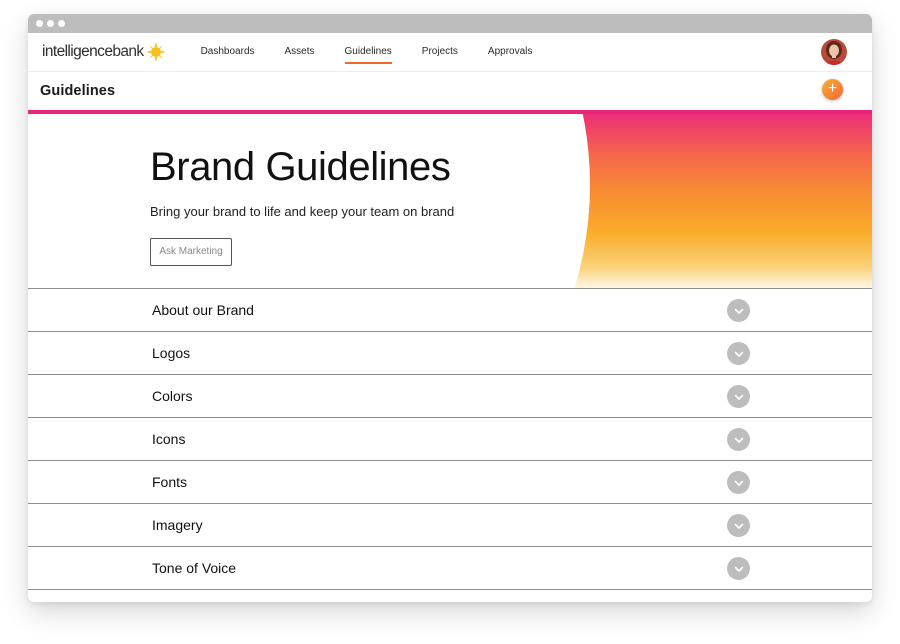  Describe the element at coordinates (156, 52) in the screenshot. I see `sun-logo-icon` at that location.